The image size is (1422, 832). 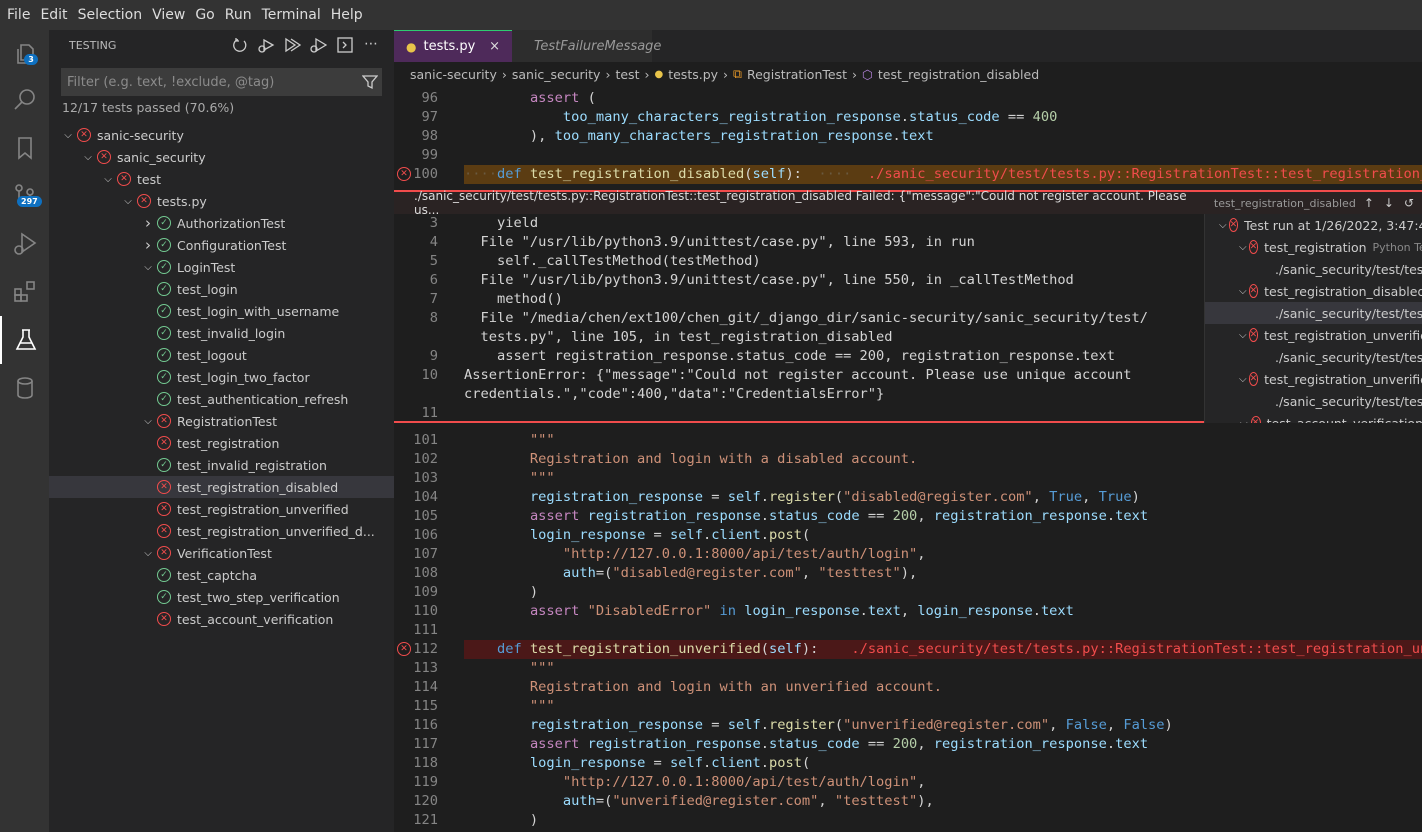 What do you see at coordinates (221, 619) in the screenshot?
I see `test-tree-item: ✕ test_account_verification` at bounding box center [221, 619].